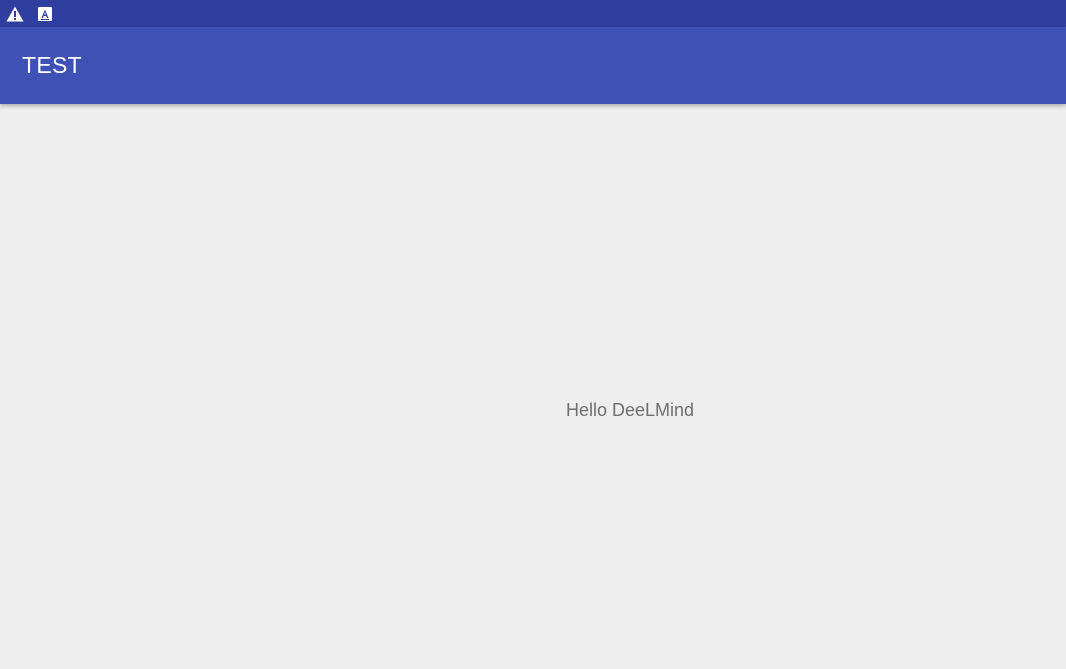 The width and height of the screenshot is (1066, 669). What do you see at coordinates (533, 13) in the screenshot?
I see `status-bar` at bounding box center [533, 13].